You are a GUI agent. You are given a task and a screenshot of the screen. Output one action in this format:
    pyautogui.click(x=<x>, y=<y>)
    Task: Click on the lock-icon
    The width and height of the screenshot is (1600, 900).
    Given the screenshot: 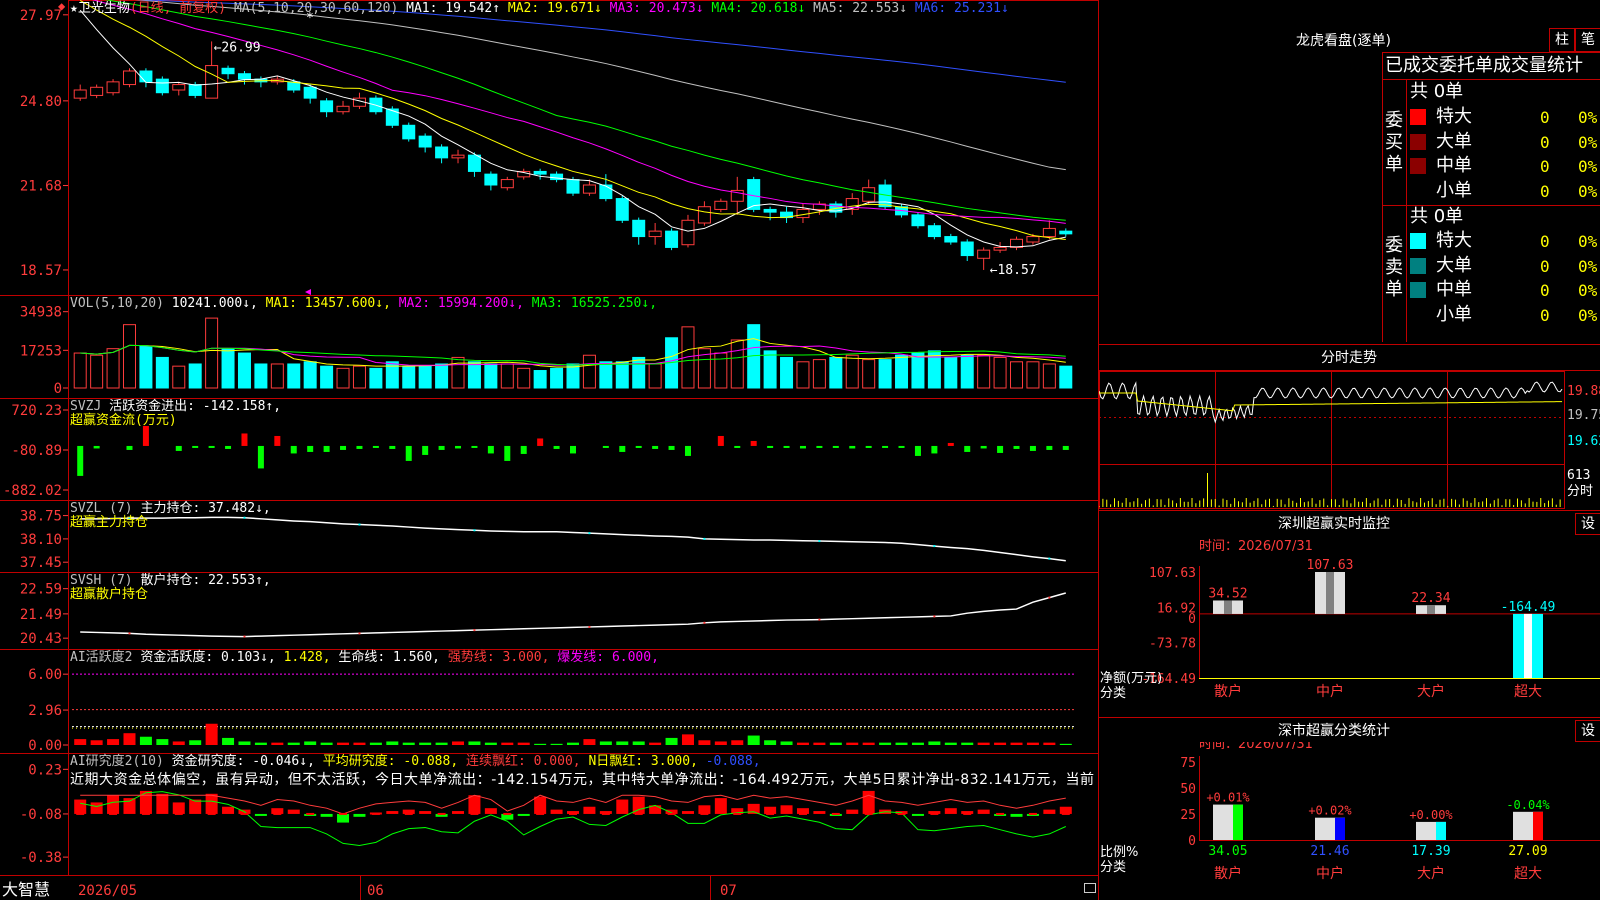 What is the action you would take?
    pyautogui.click(x=1090, y=888)
    